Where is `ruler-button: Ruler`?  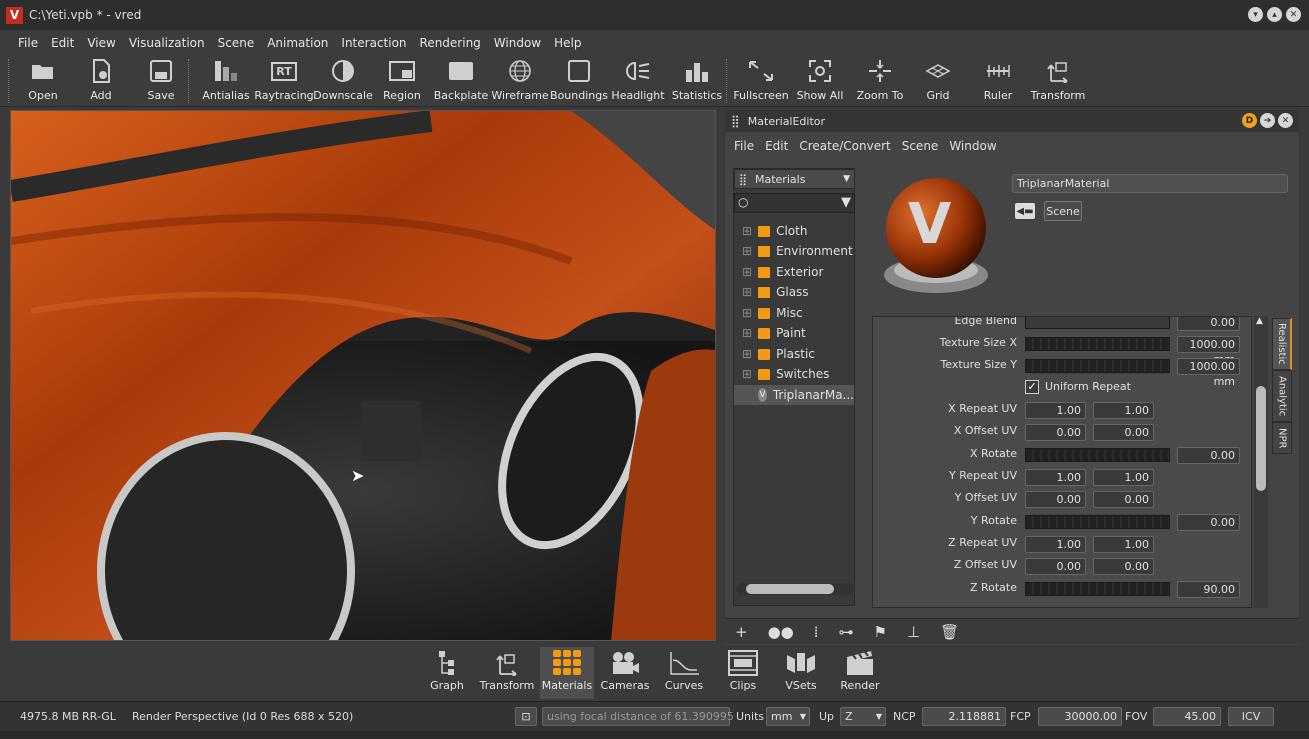 ruler-button: Ruler is located at coordinates (998, 79).